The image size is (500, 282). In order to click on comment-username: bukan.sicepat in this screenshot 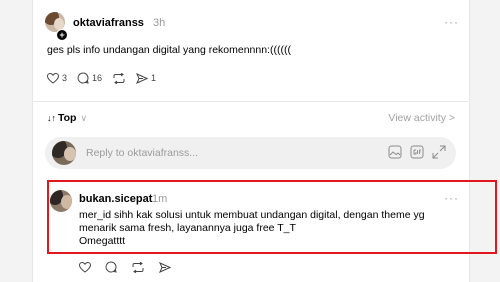, I will do `click(115, 199)`.